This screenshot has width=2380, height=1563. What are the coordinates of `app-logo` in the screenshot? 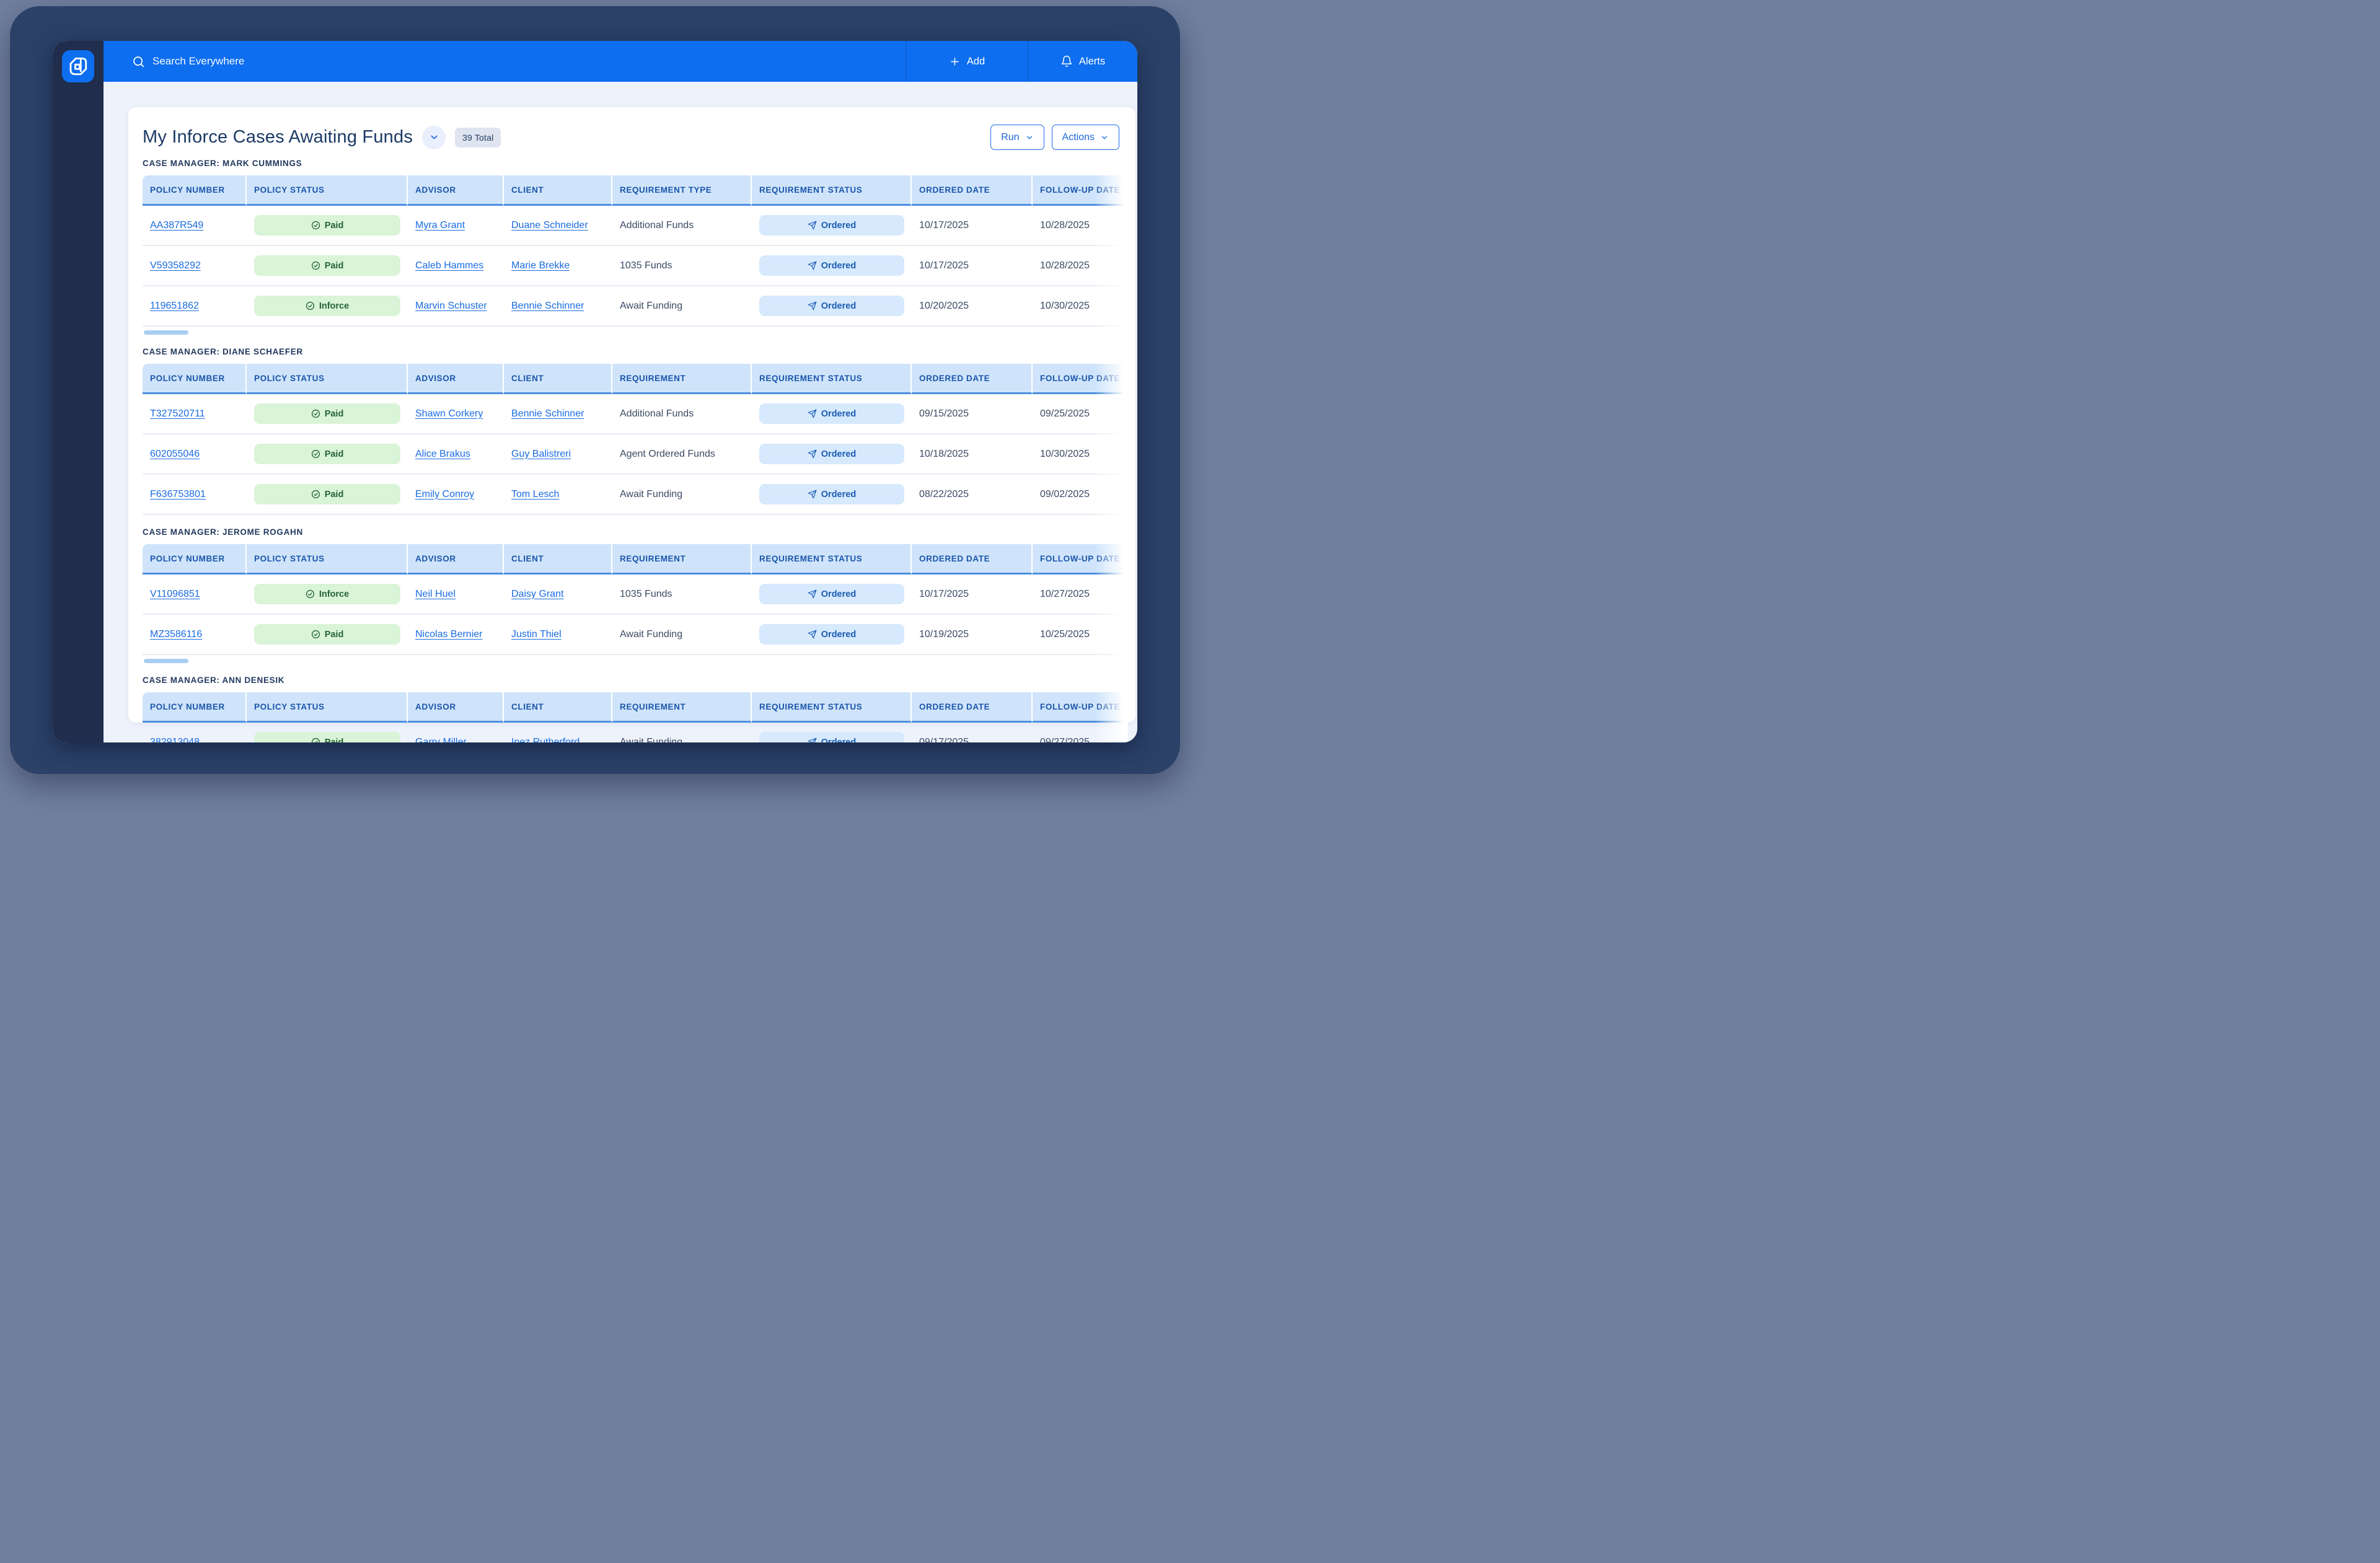 It's located at (78, 66).